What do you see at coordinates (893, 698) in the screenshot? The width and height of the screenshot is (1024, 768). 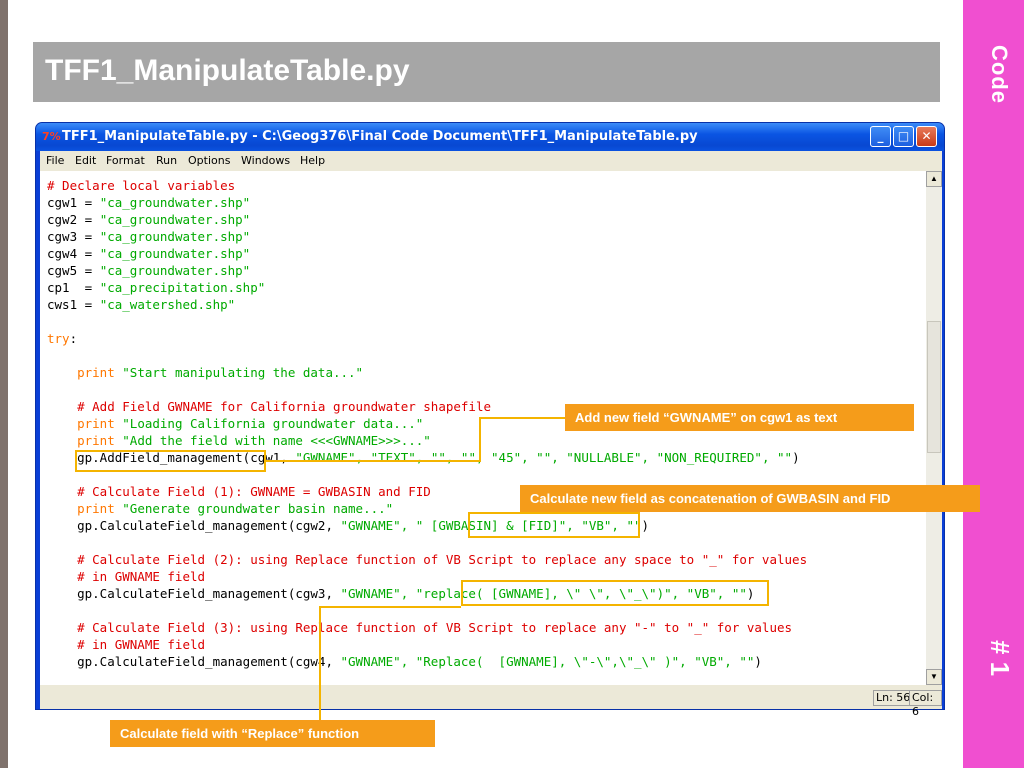 I see `status-line: Ln: 56` at bounding box center [893, 698].